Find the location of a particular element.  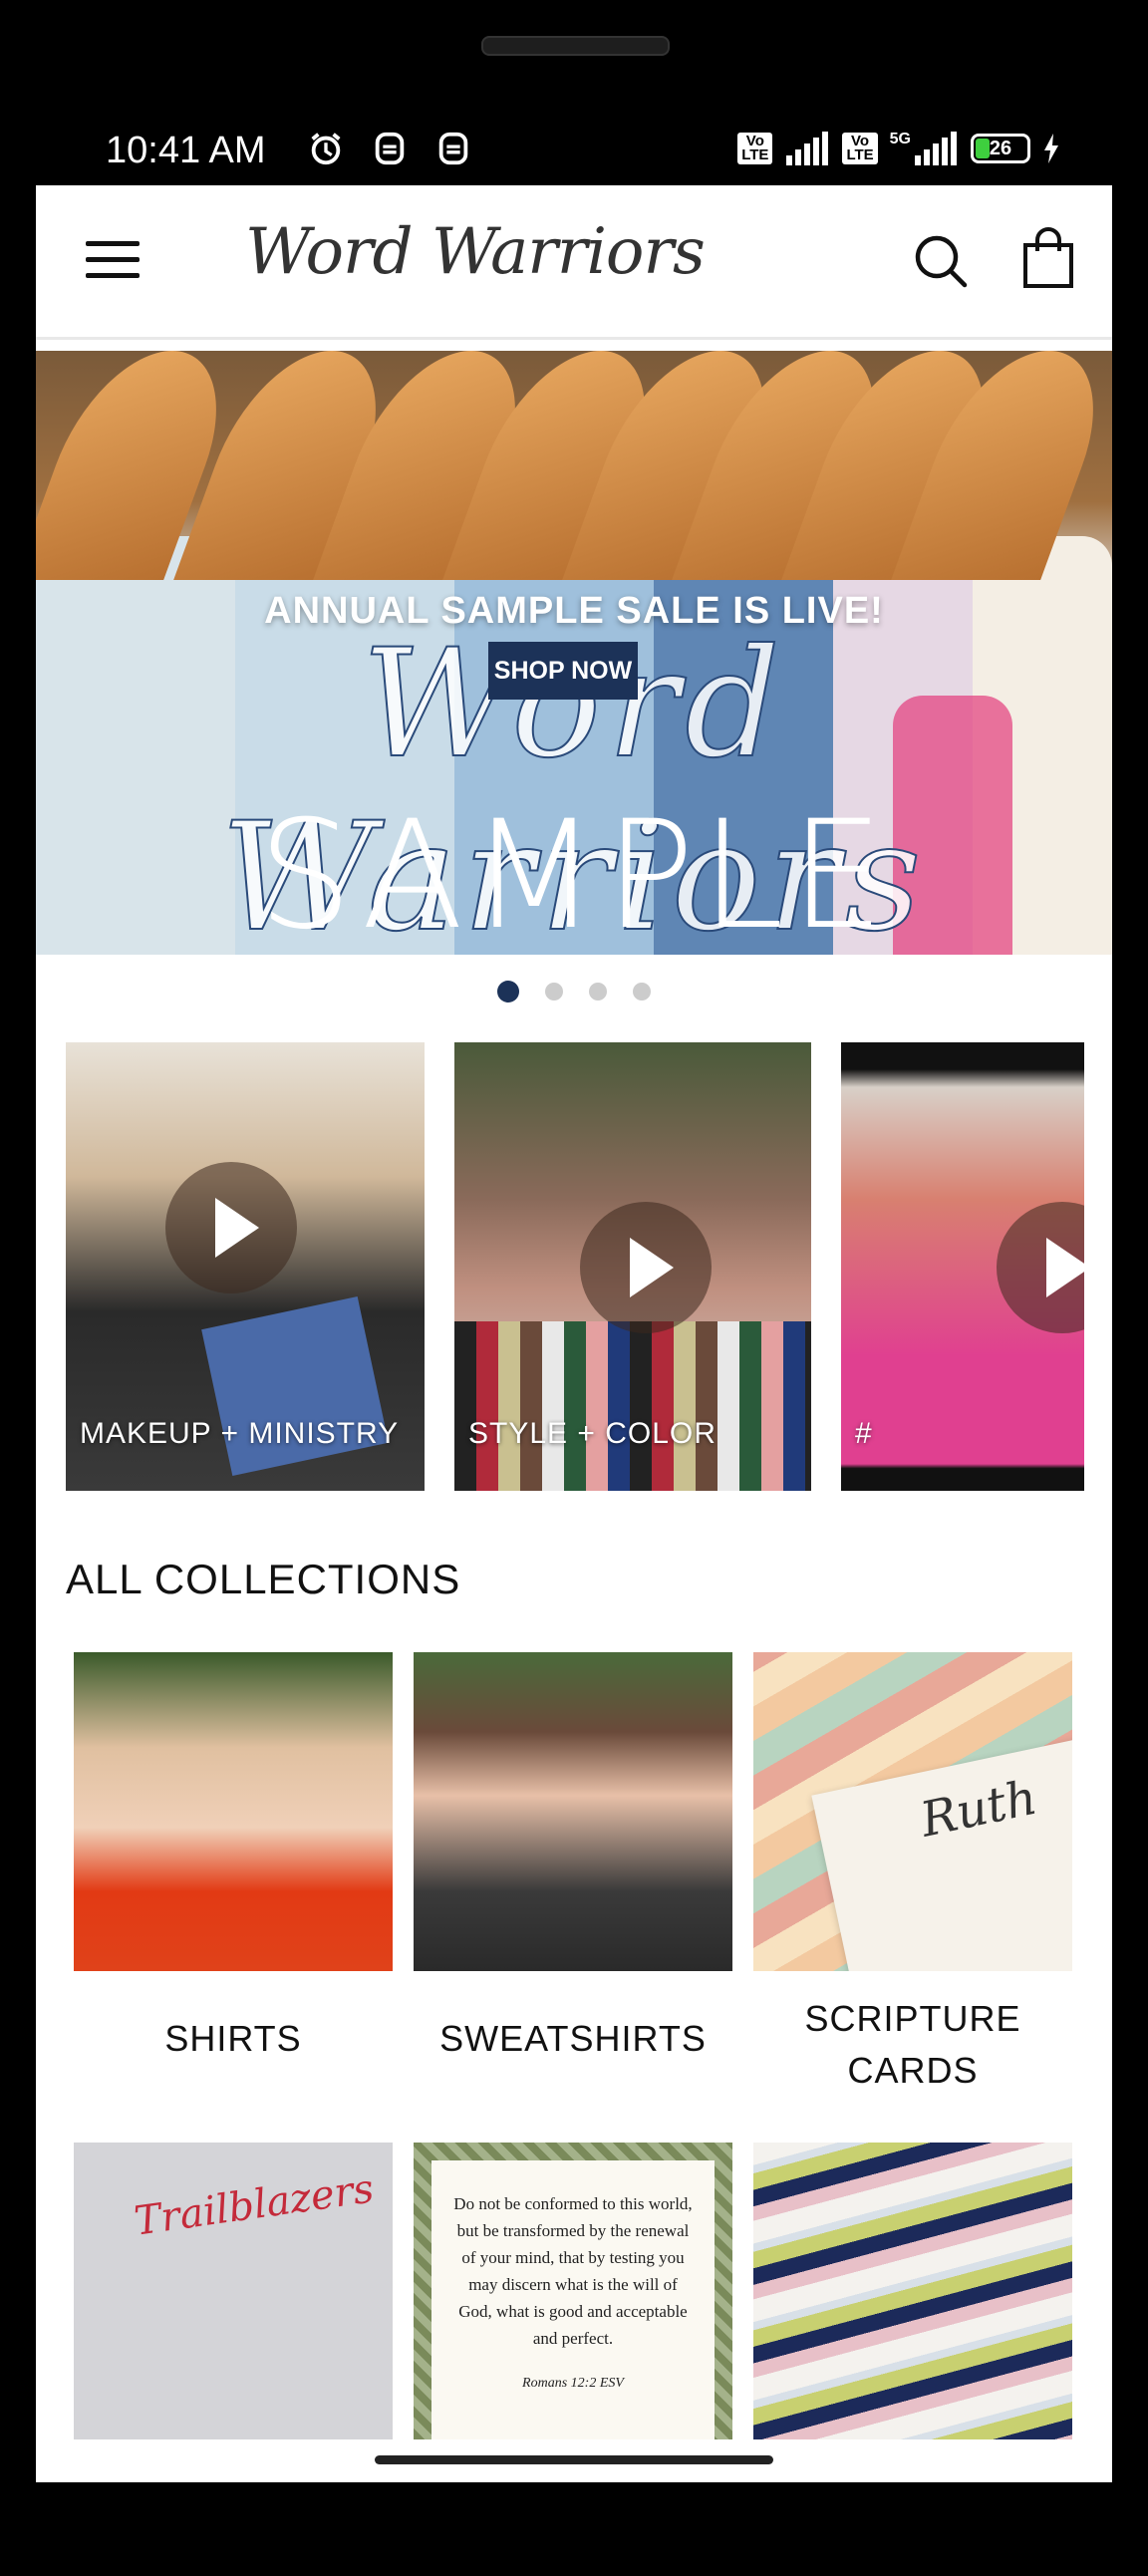

color-swatches is located at coordinates (632, 1406).